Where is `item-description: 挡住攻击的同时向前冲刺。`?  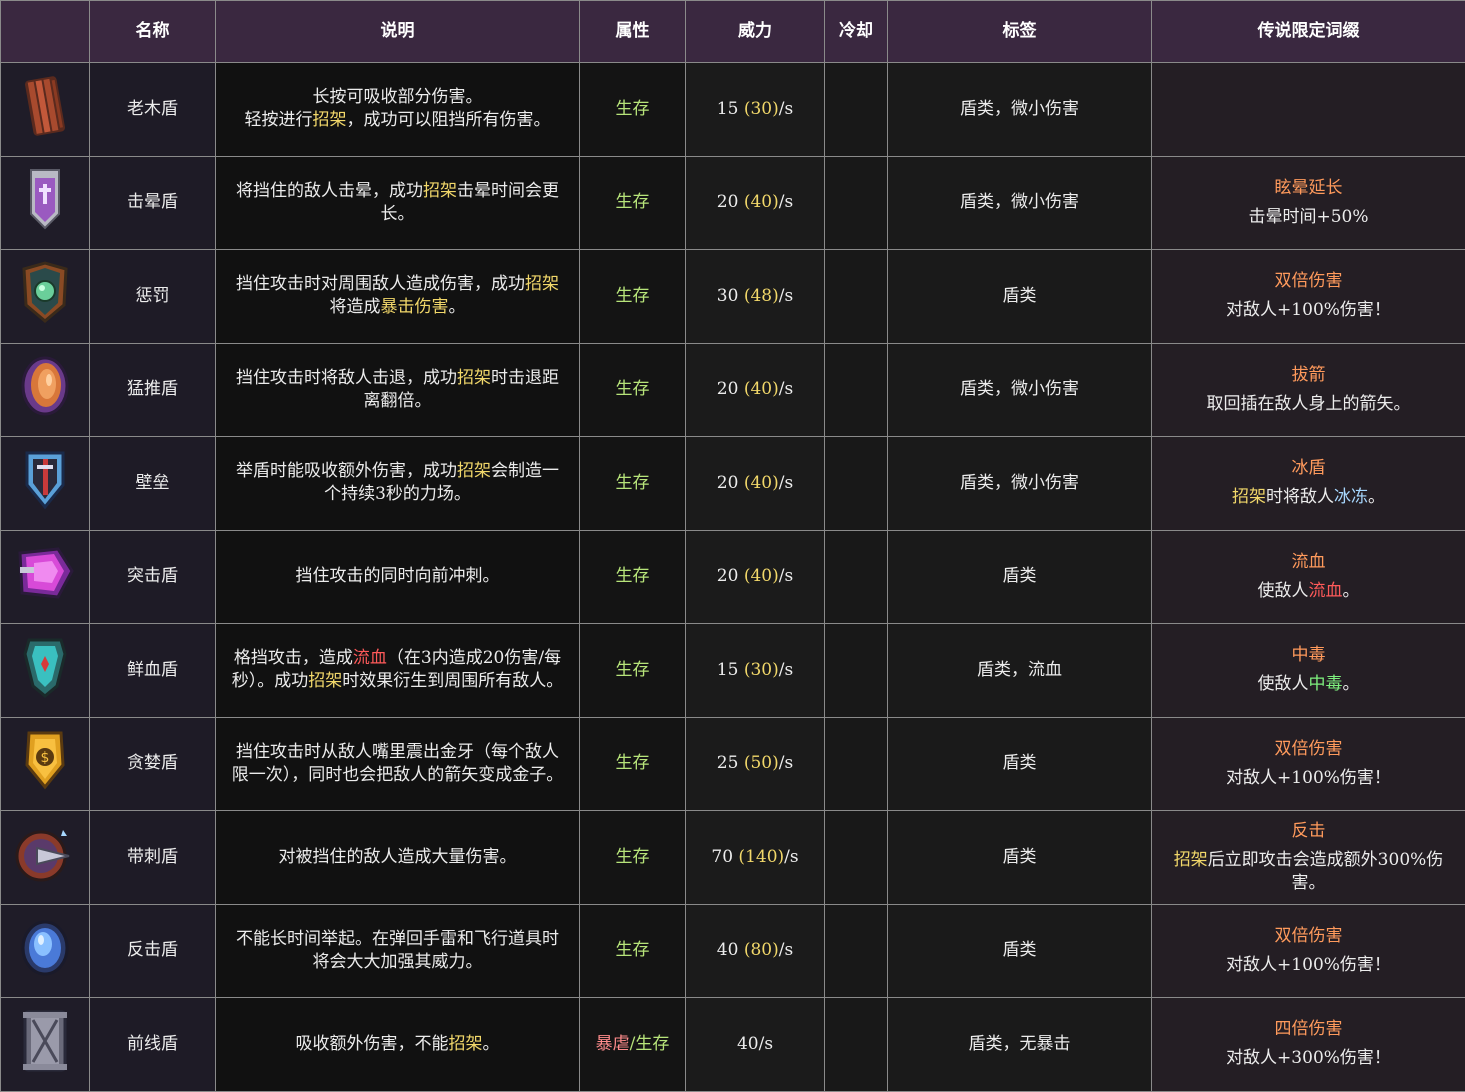
item-description: 挡住攻击的同时向前冲刺。 is located at coordinates (398, 577).